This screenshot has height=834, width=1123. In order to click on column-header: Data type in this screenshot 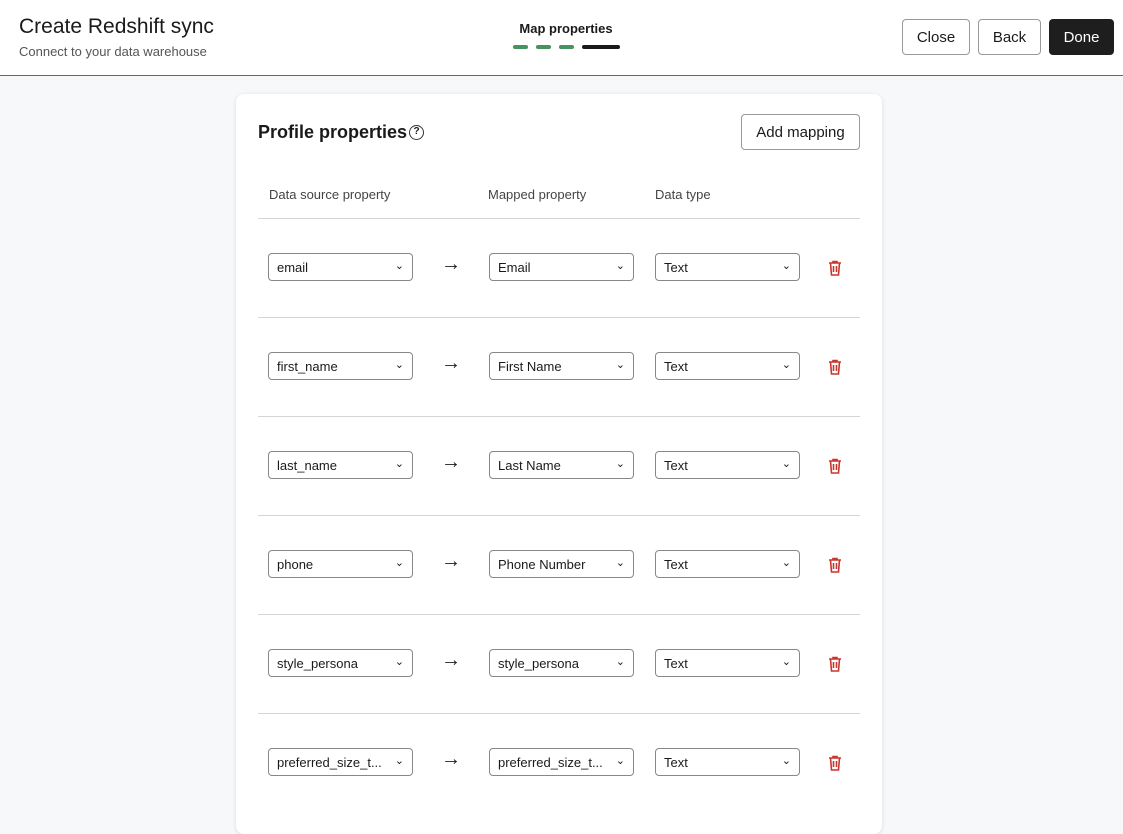, I will do `click(683, 194)`.